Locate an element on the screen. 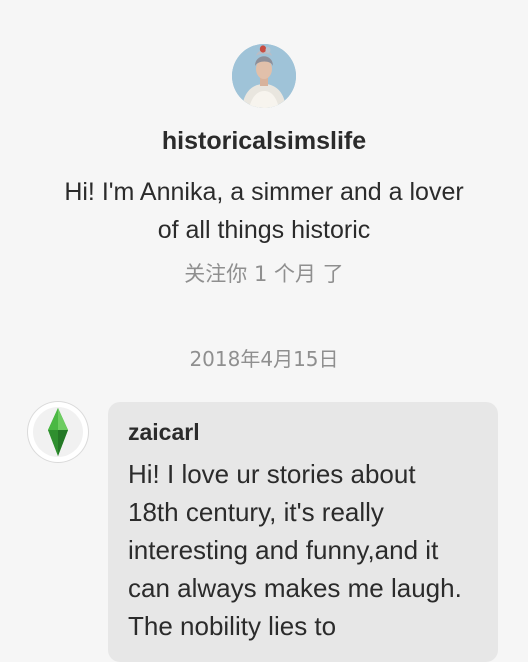 The height and width of the screenshot is (662, 528). profile-avatar is located at coordinates (264, 76).